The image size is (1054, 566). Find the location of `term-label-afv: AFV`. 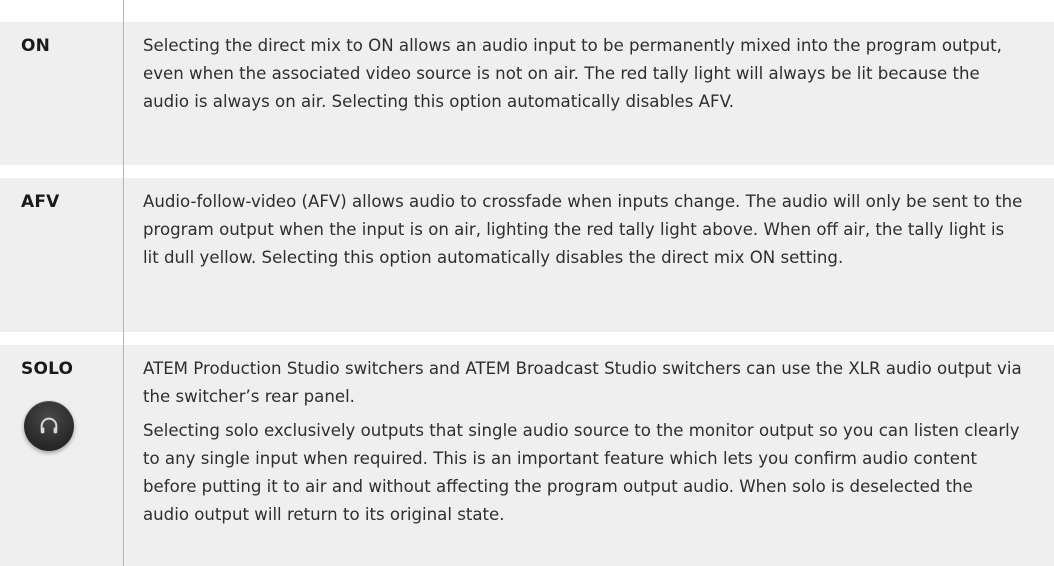

term-label-afv: AFV is located at coordinates (40, 202).